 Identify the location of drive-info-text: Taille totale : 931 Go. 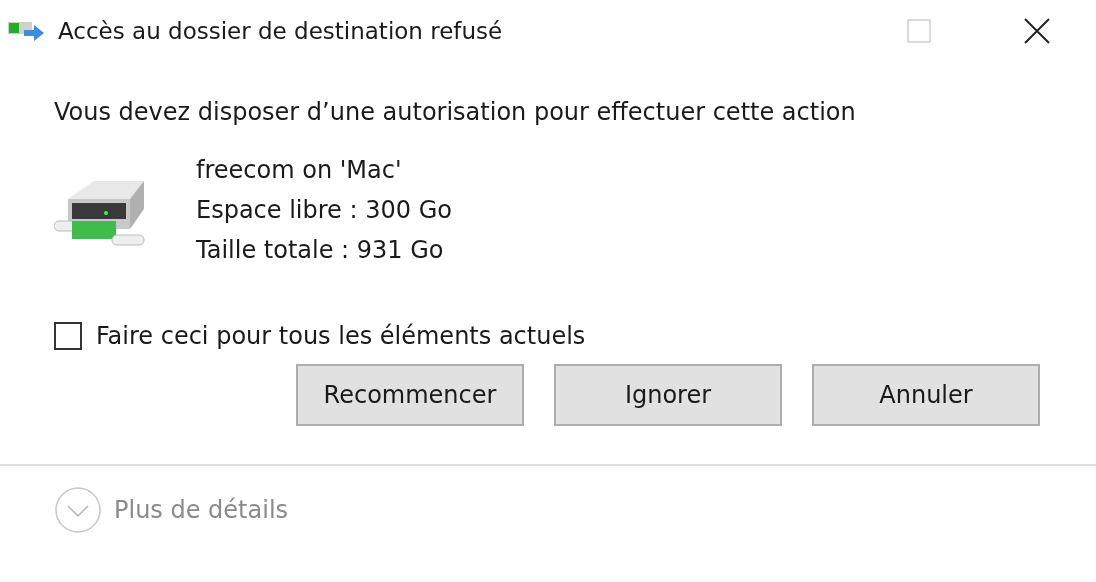
(320, 250).